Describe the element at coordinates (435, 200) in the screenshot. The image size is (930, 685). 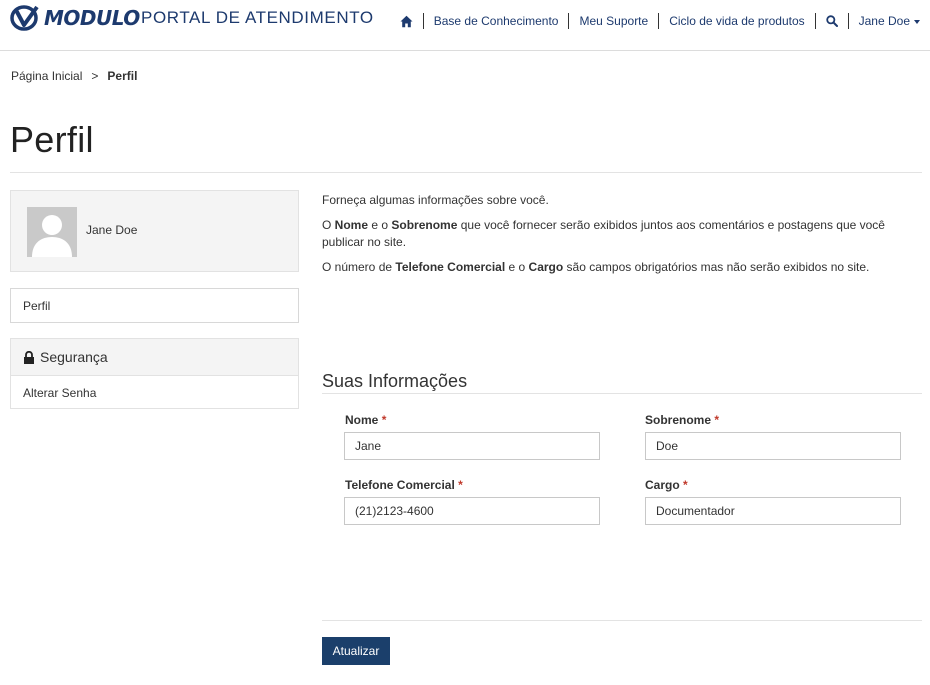
I see `intro-p1: Forneça algumas informações sobre você.` at that location.